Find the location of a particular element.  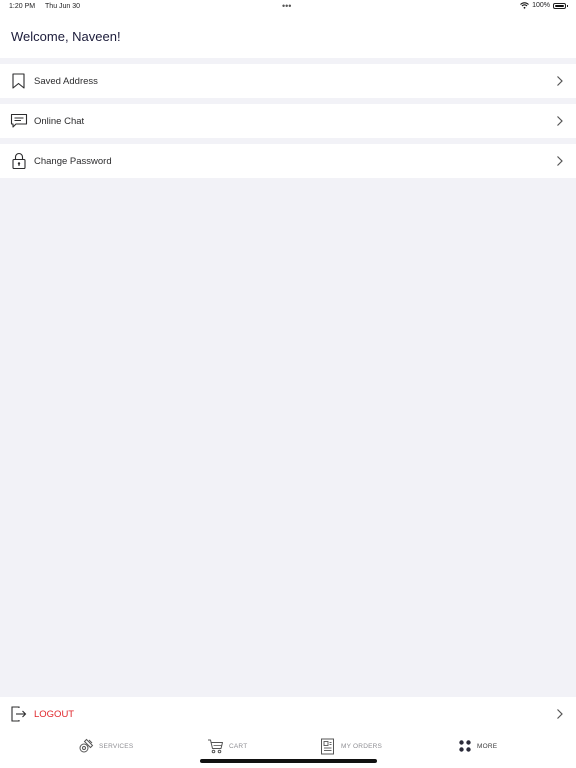

wifi-icon is located at coordinates (524, 5).